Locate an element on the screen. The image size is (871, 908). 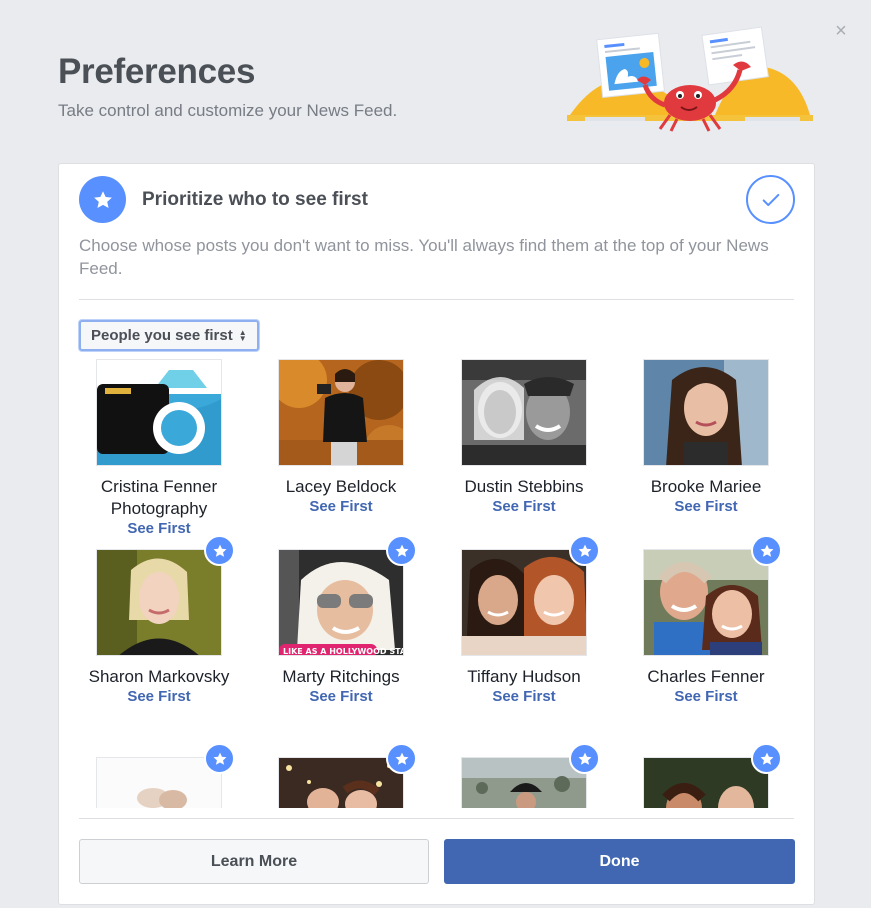
person-card: Sharon Markovsky See First is located at coordinates (159, 637).